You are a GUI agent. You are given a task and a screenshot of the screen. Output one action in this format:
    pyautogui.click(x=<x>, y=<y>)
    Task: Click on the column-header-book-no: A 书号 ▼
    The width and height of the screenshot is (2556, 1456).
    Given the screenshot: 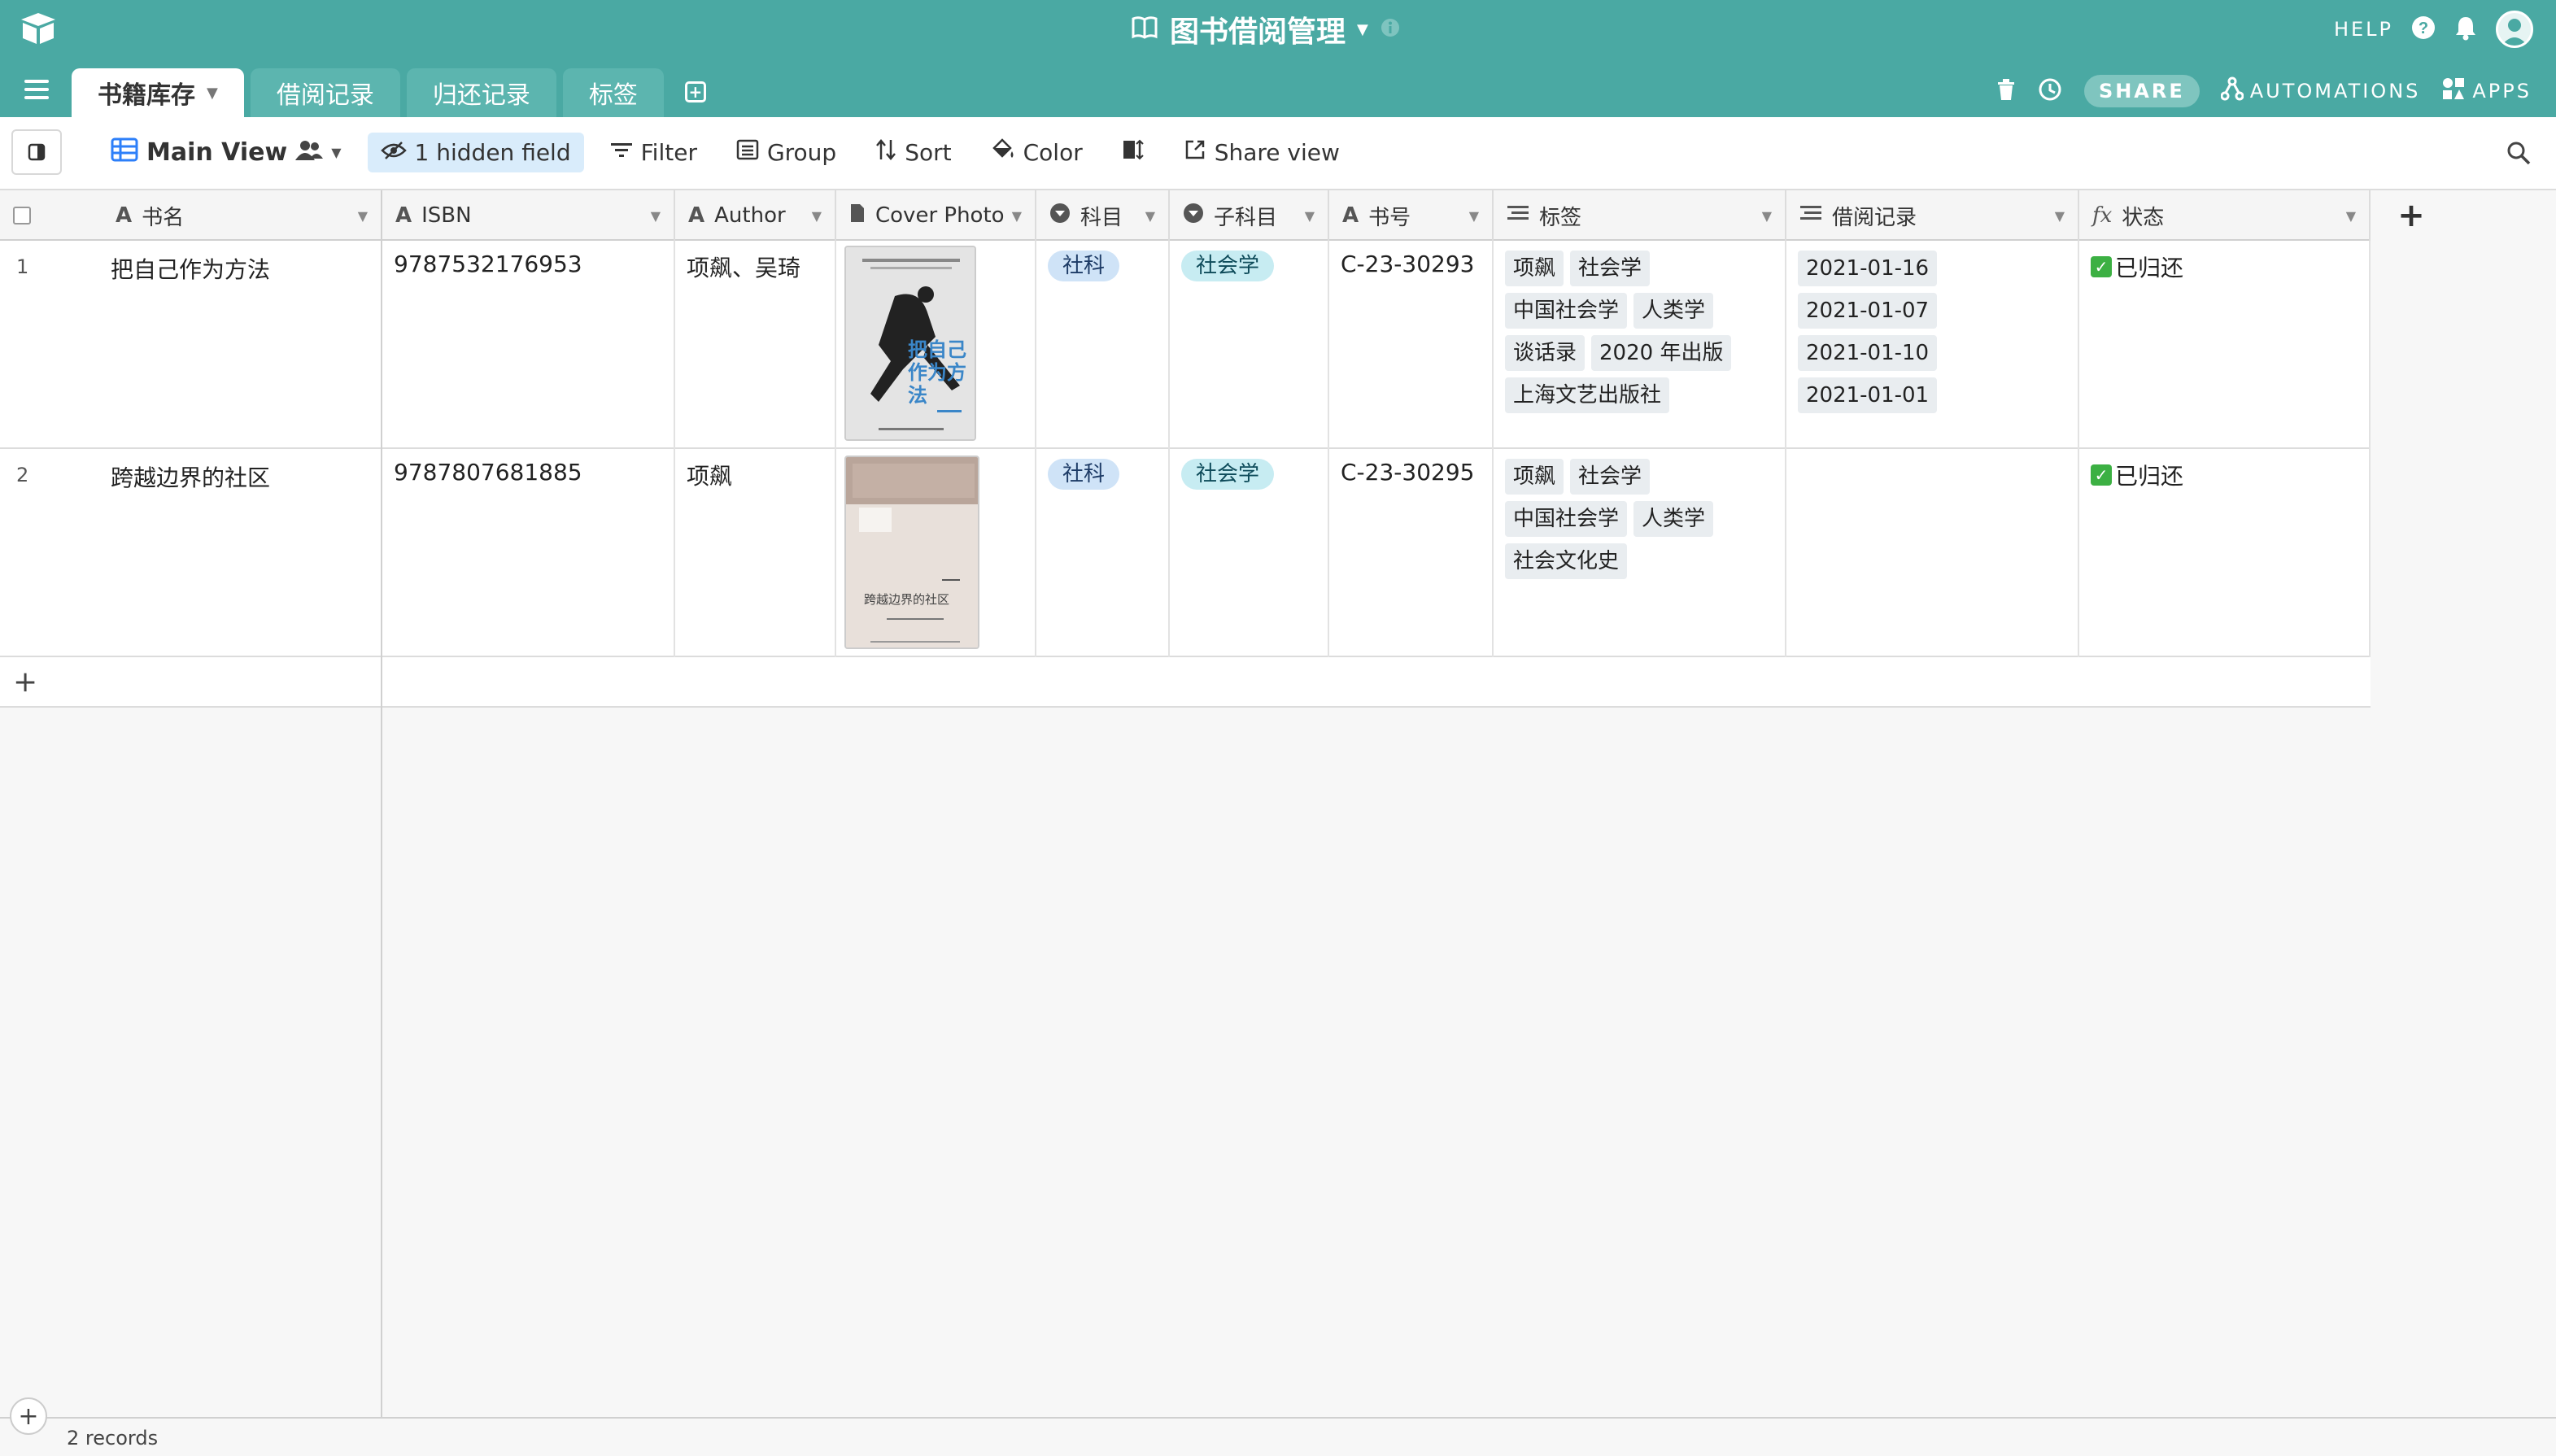 What is the action you would take?
    pyautogui.click(x=1412, y=216)
    